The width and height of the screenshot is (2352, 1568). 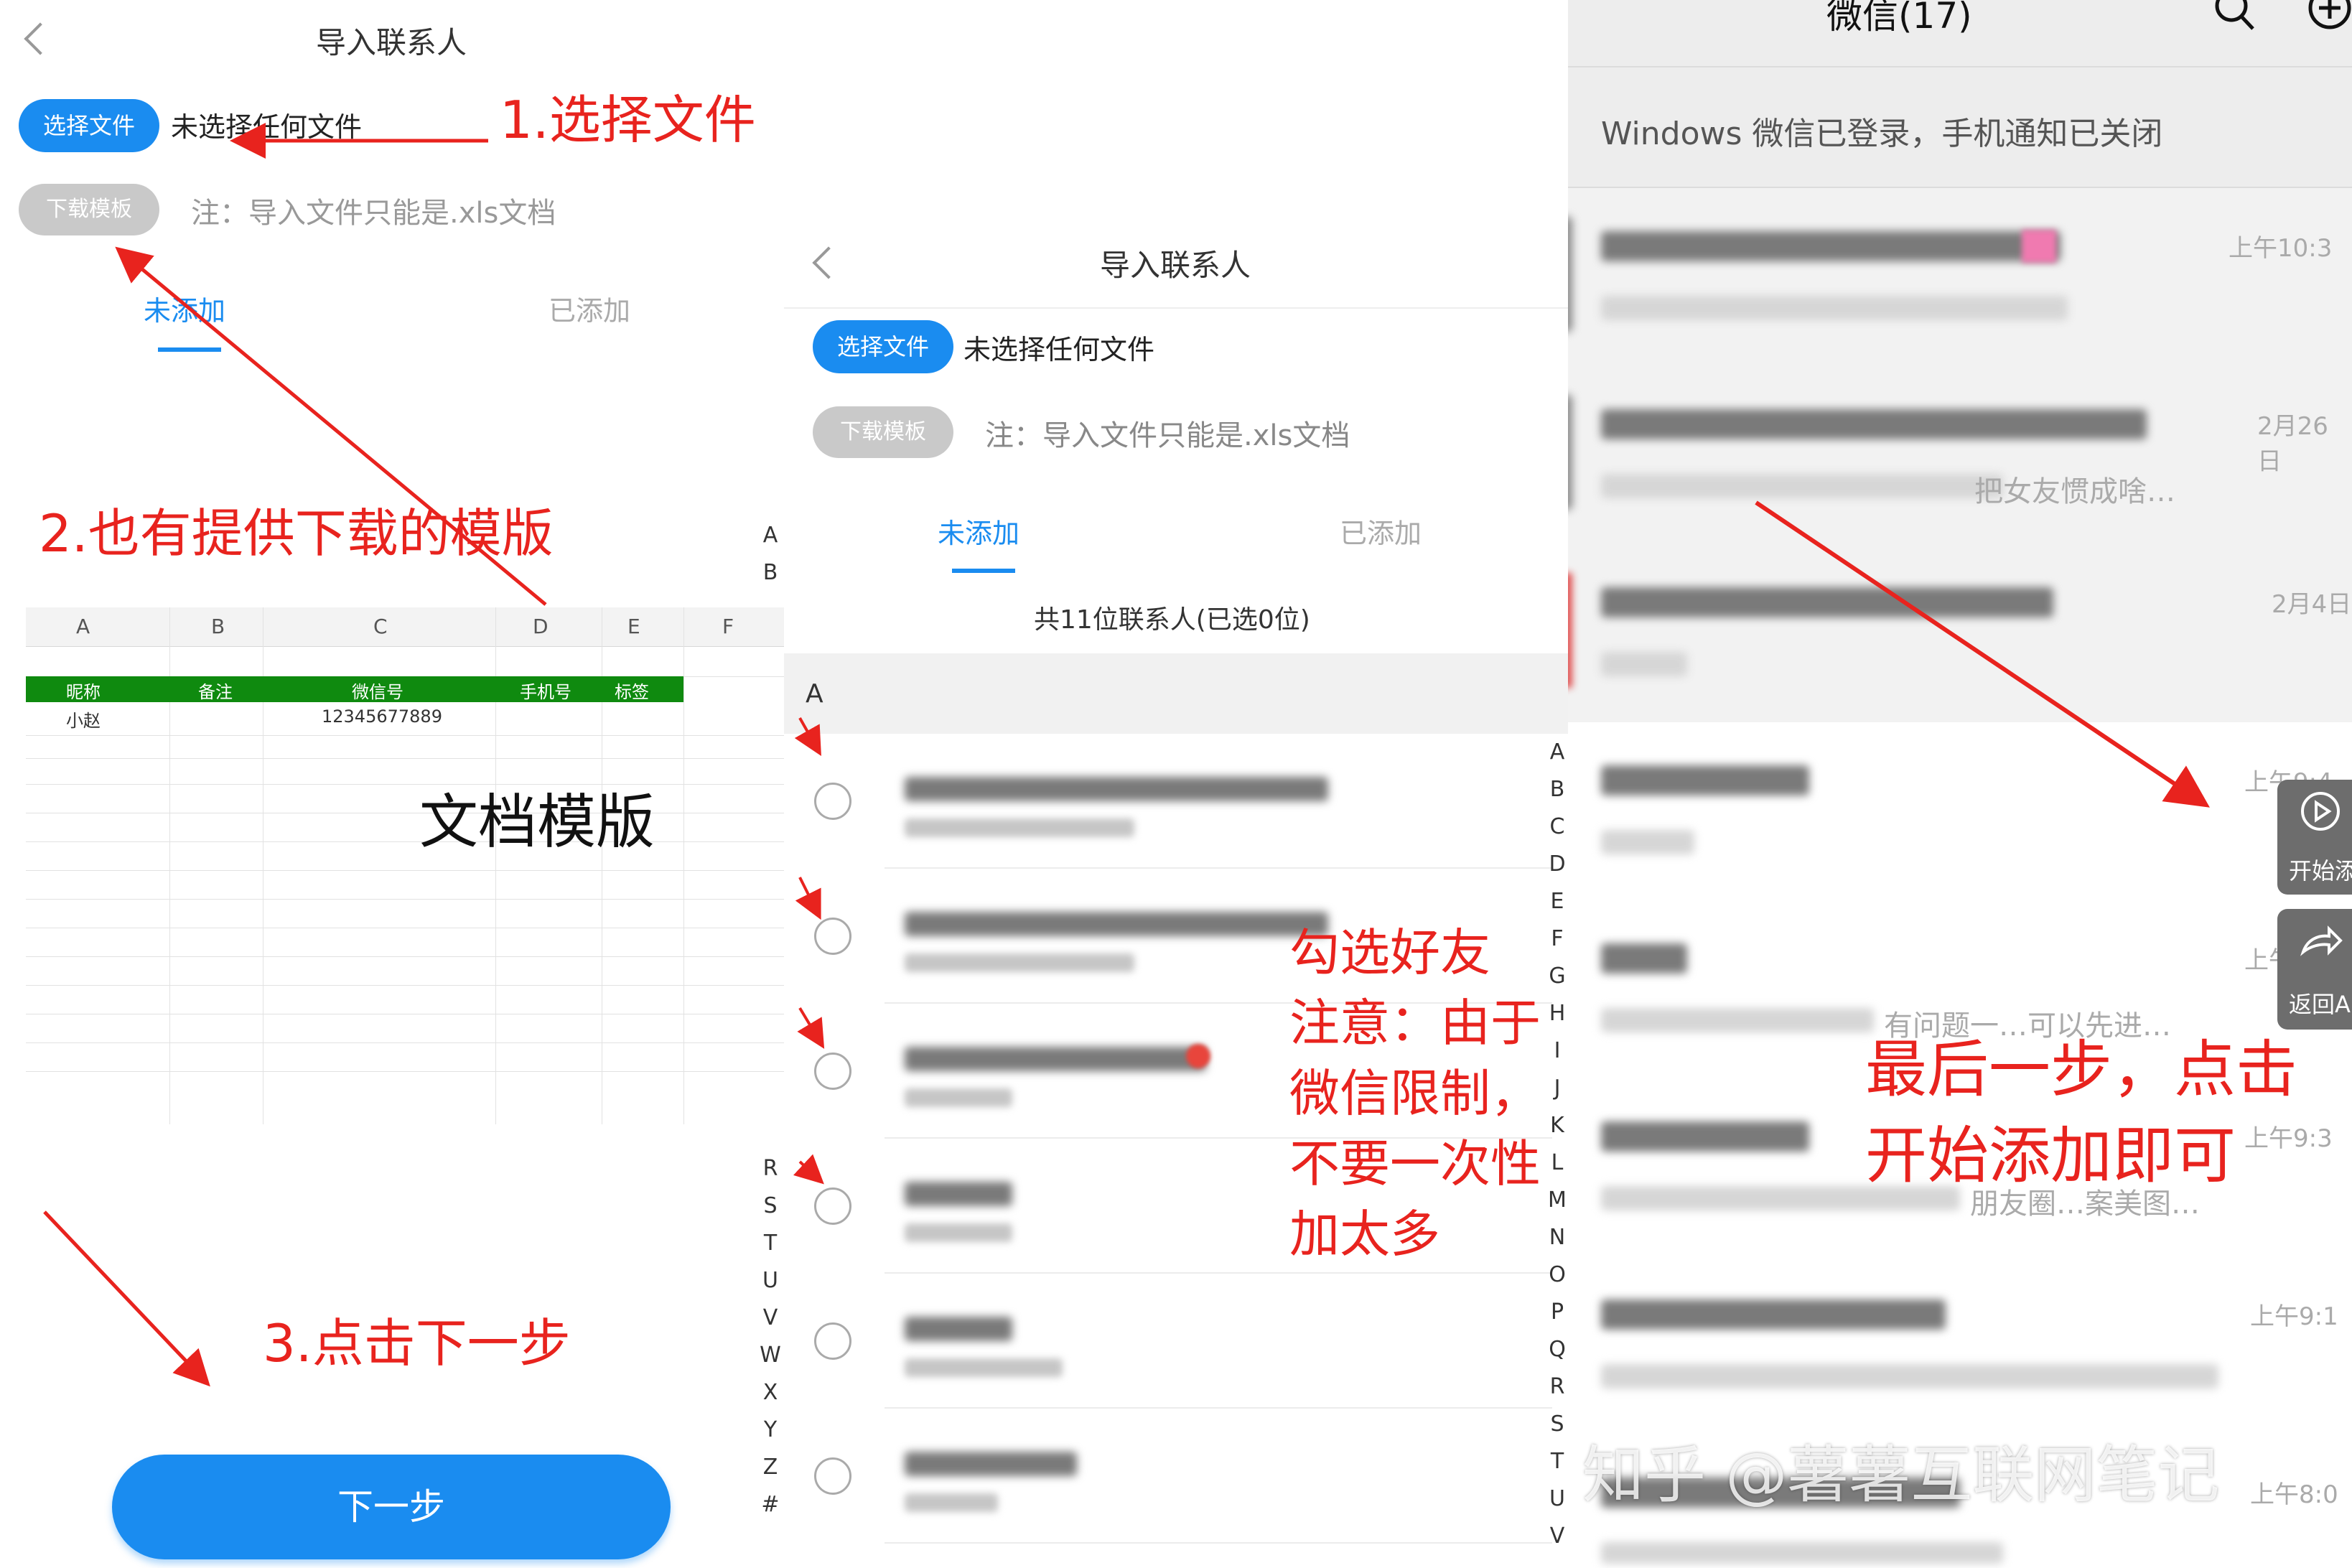 I want to click on annotation-arrows-panel3, so click(x=1982, y=654).